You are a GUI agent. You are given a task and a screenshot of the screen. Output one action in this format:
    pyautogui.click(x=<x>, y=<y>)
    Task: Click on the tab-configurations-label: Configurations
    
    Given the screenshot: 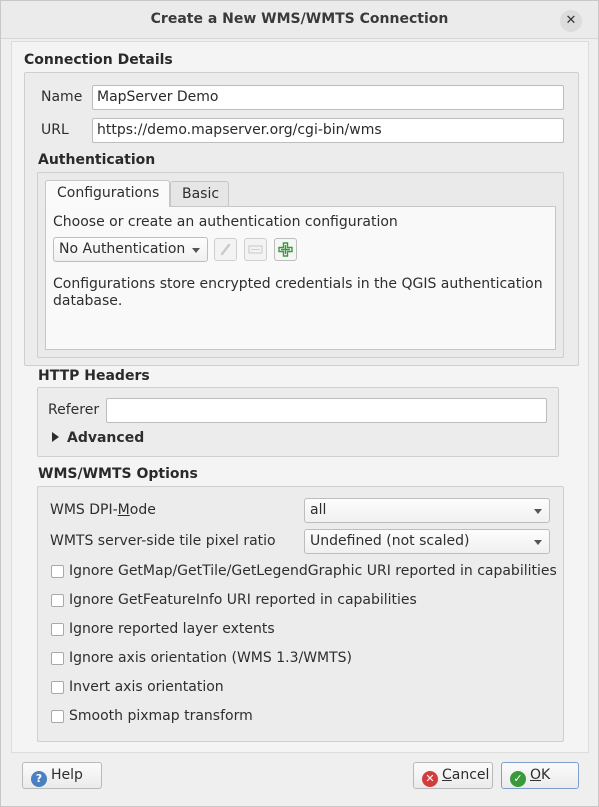 What is the action you would take?
    pyautogui.click(x=108, y=193)
    